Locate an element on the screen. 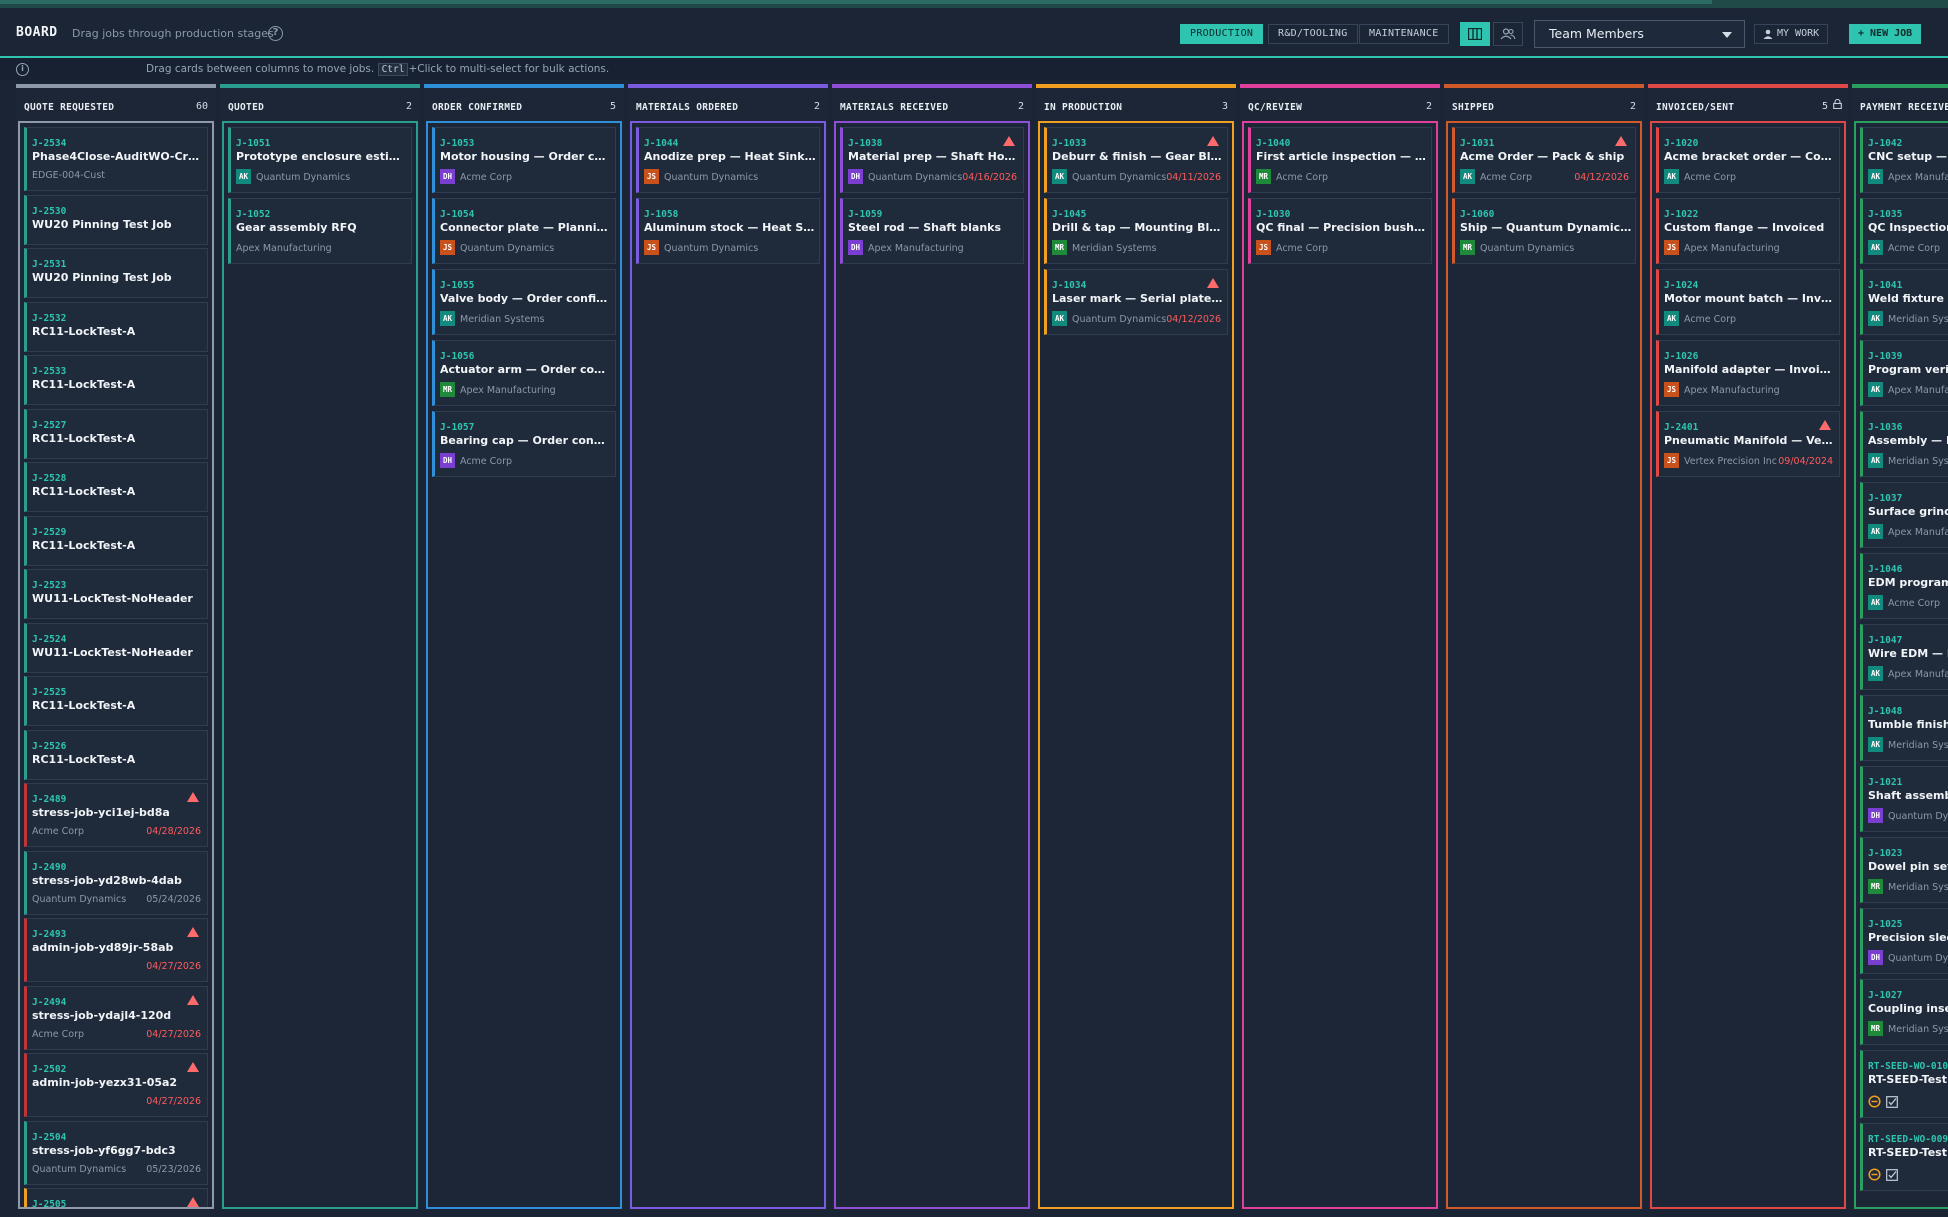 This screenshot has height=1217, width=1948. job-card: J-2533 RC11-LockTest-A is located at coordinates (116, 380).